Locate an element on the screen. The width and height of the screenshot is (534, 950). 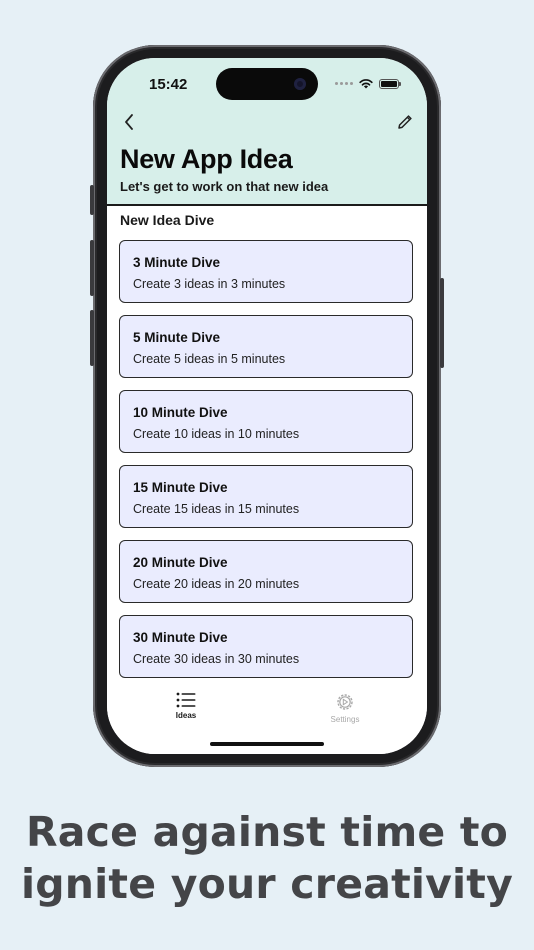
gear-icon is located at coordinates (345, 702).